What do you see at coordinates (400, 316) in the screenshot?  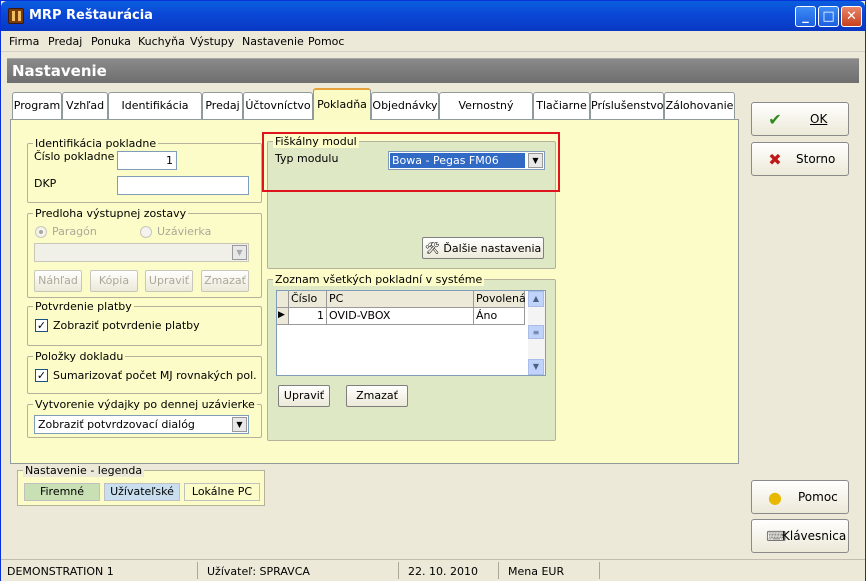 I see `table-cell-pc: OVID-VBOX` at bounding box center [400, 316].